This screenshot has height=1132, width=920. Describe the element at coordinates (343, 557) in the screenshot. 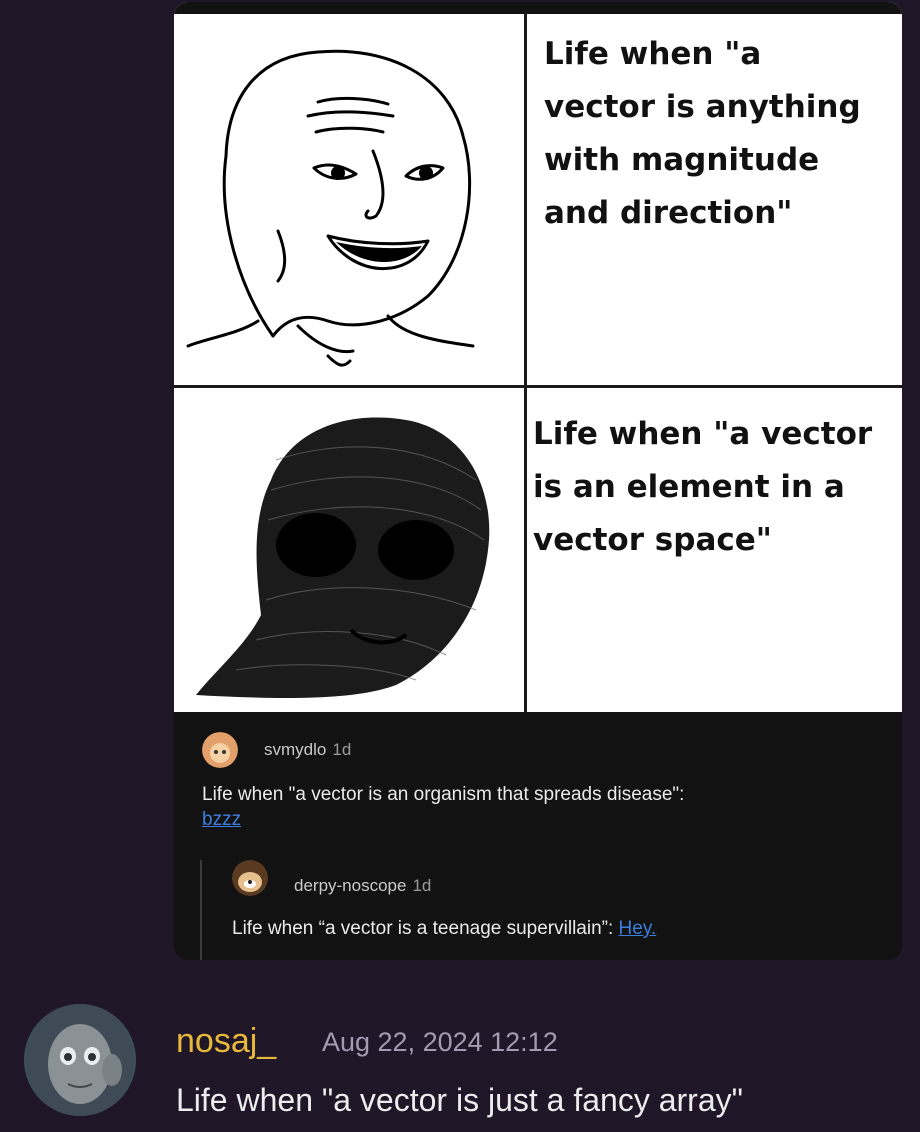

I see `sad-wojak-drawing` at that location.